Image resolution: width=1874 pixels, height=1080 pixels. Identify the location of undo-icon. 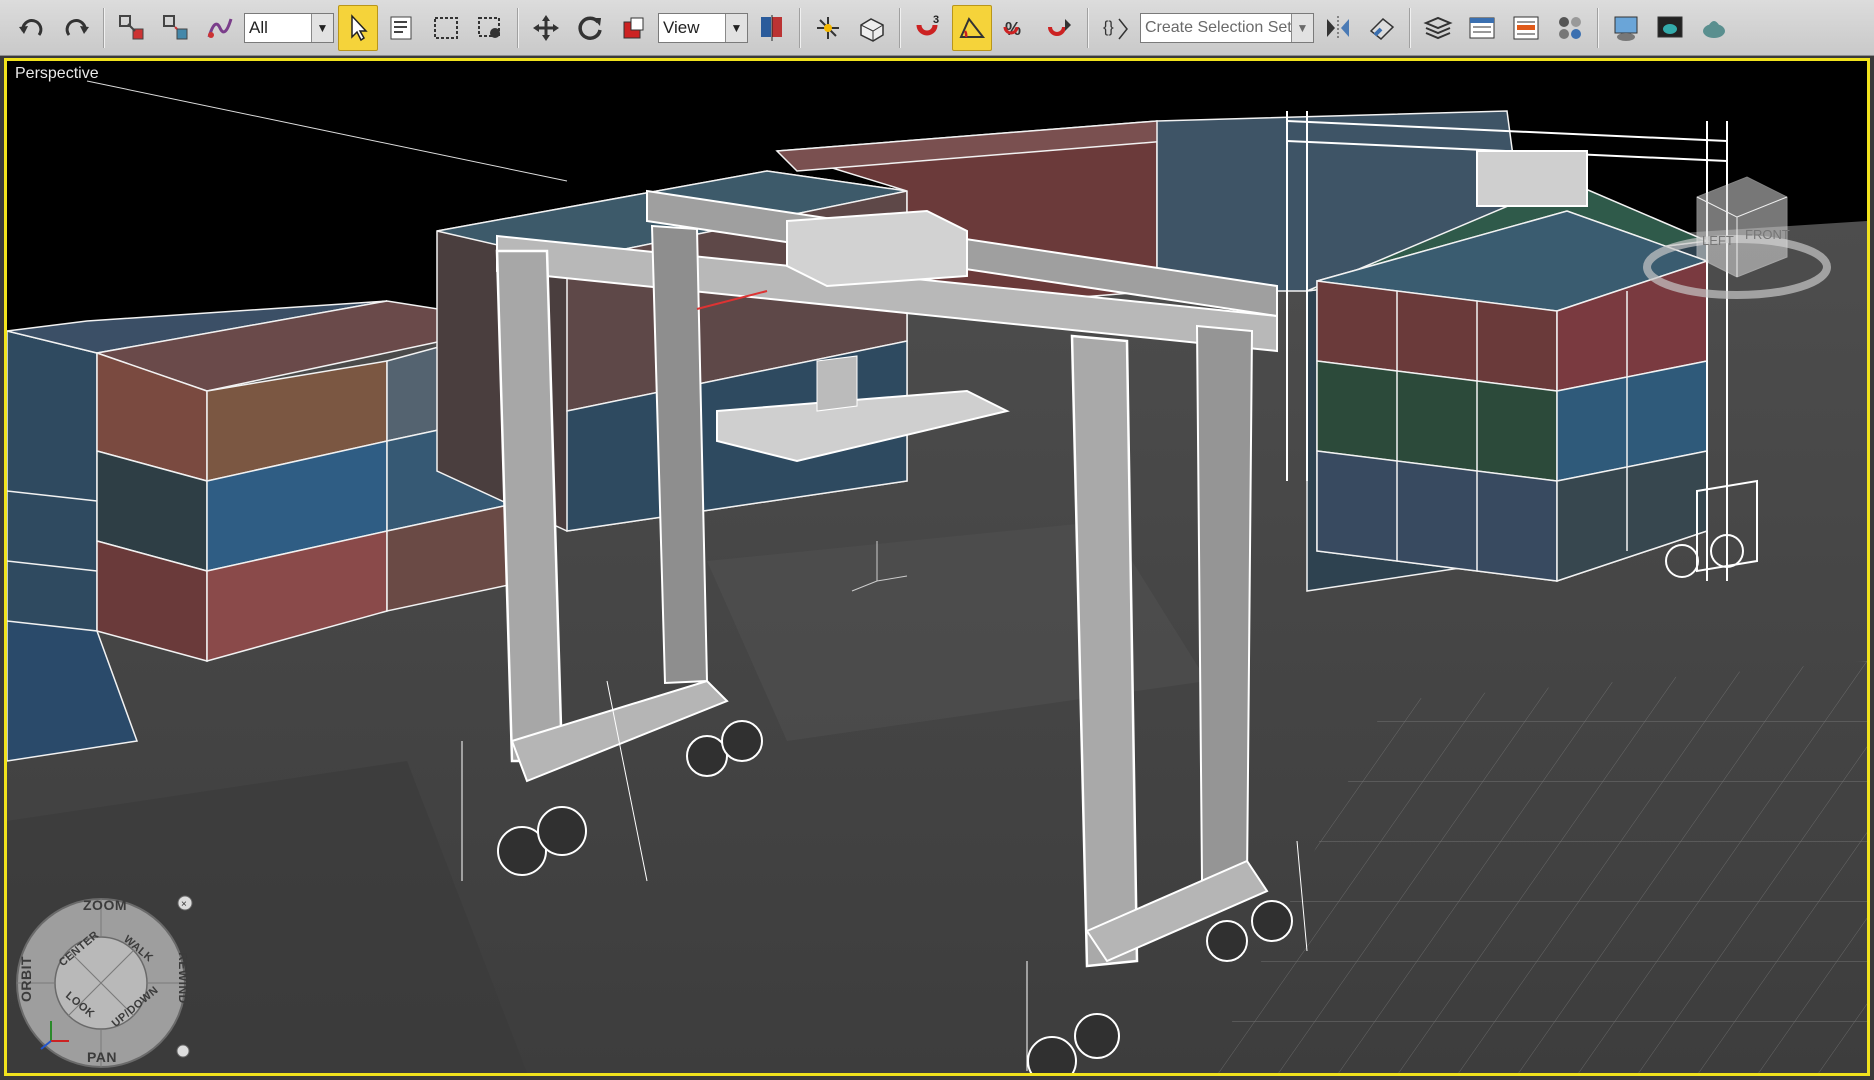
(31, 27).